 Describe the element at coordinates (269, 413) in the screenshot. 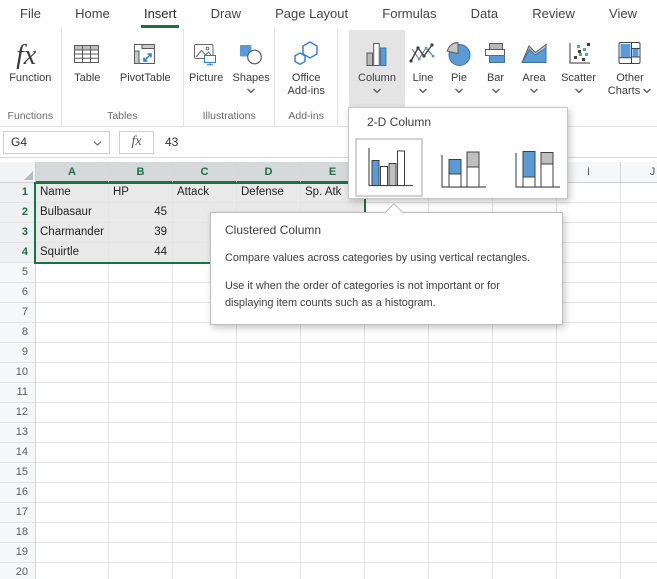

I see `cell-D12` at that location.